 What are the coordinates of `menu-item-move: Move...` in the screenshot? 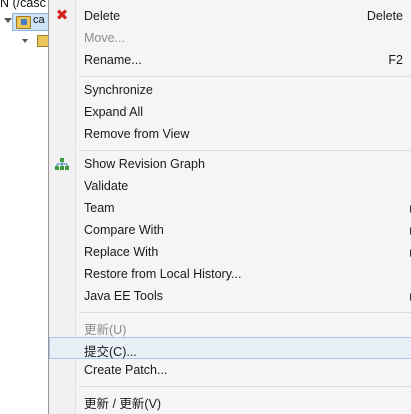 It's located at (230, 38).